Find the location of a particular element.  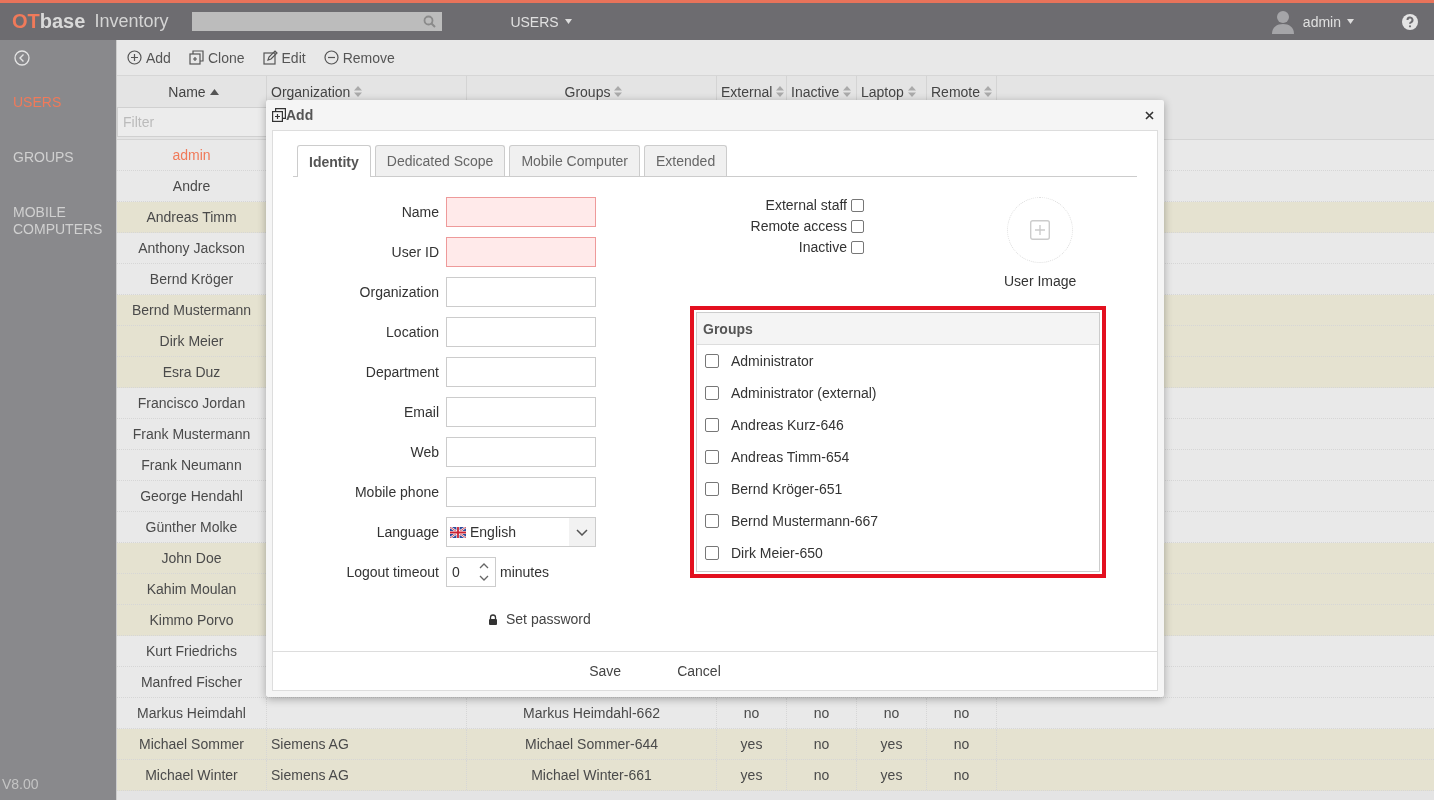

spinner-arrows-icon is located at coordinates (484, 572).